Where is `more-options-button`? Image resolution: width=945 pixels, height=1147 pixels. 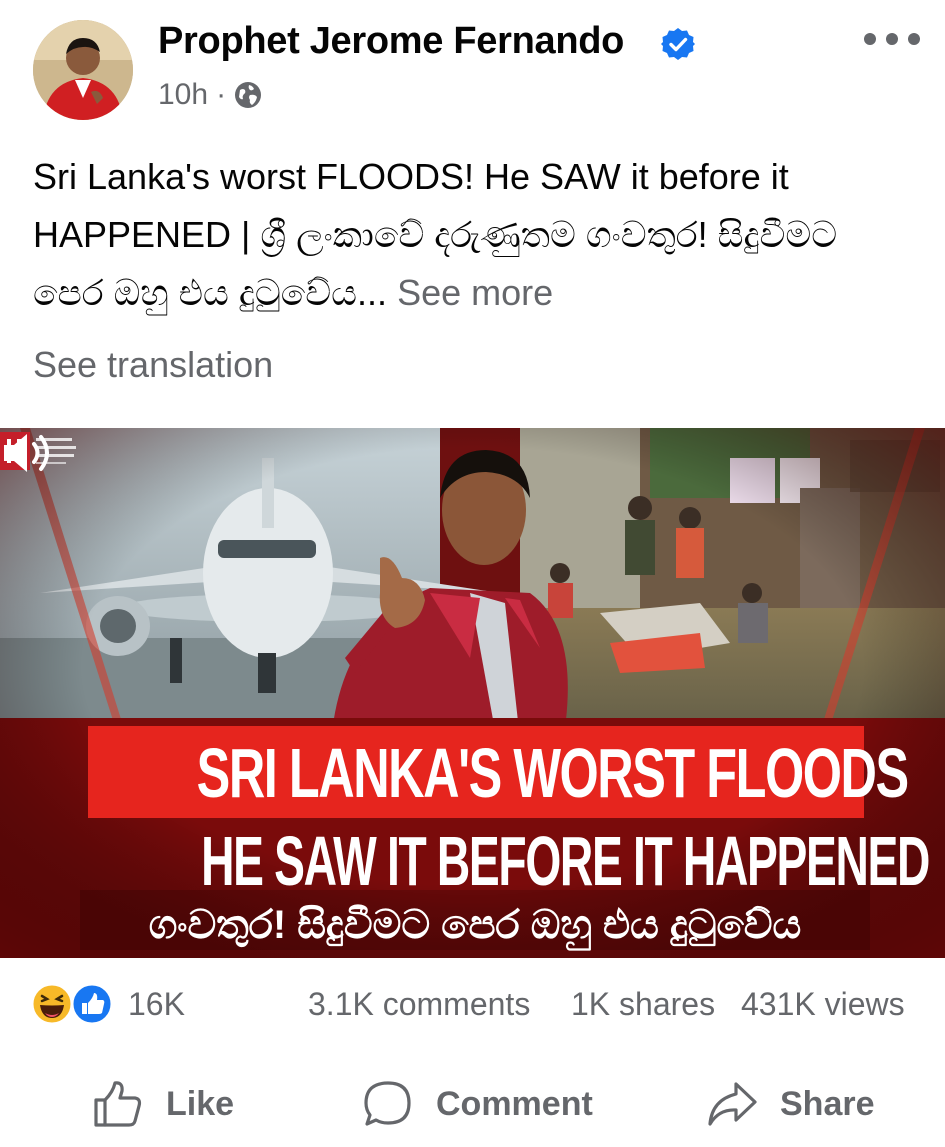
more-options-button is located at coordinates (892, 39).